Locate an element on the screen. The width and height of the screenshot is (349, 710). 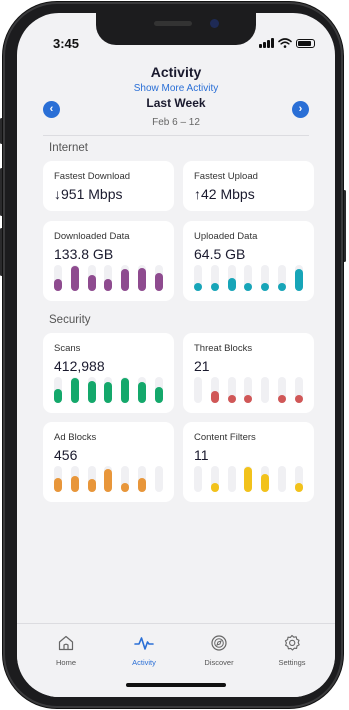
front-camera is located at coordinates (214, 23).